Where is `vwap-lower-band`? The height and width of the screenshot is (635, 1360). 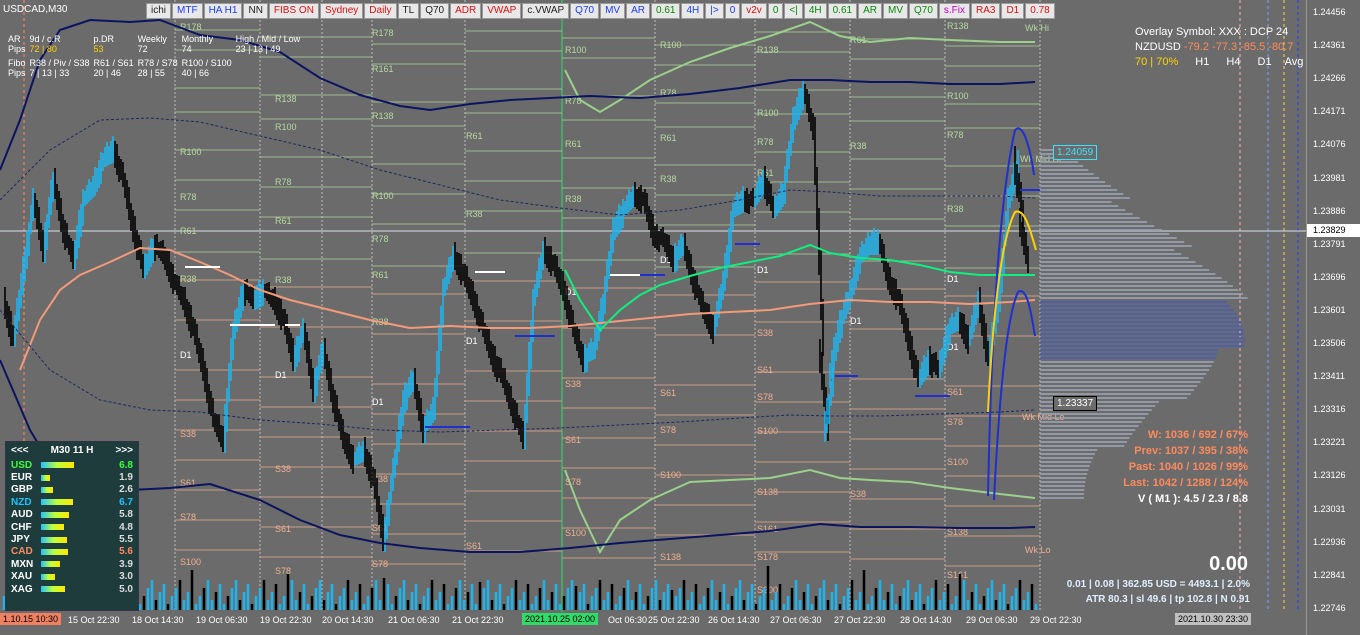
vwap-lower-band is located at coordinates (800, 511).